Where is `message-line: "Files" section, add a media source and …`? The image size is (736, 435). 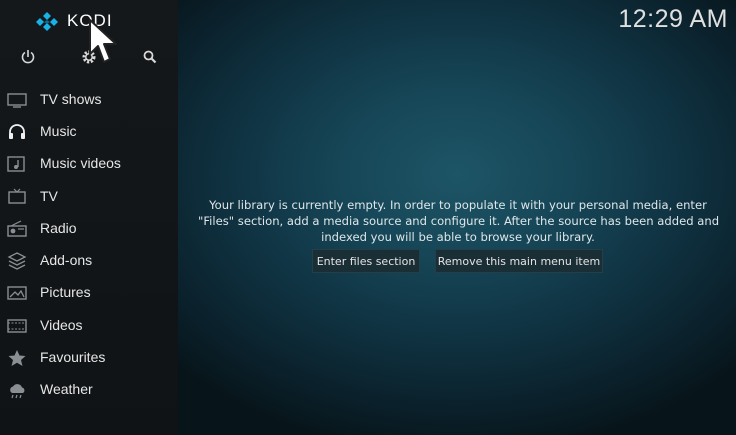 message-line: "Files" section, add a media source and … is located at coordinates (459, 221).